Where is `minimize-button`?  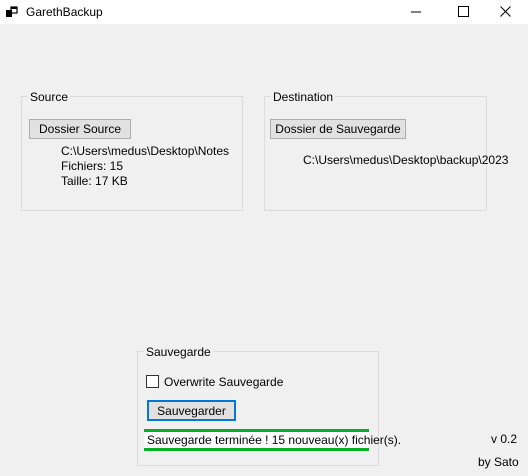
minimize-button is located at coordinates (416, 12).